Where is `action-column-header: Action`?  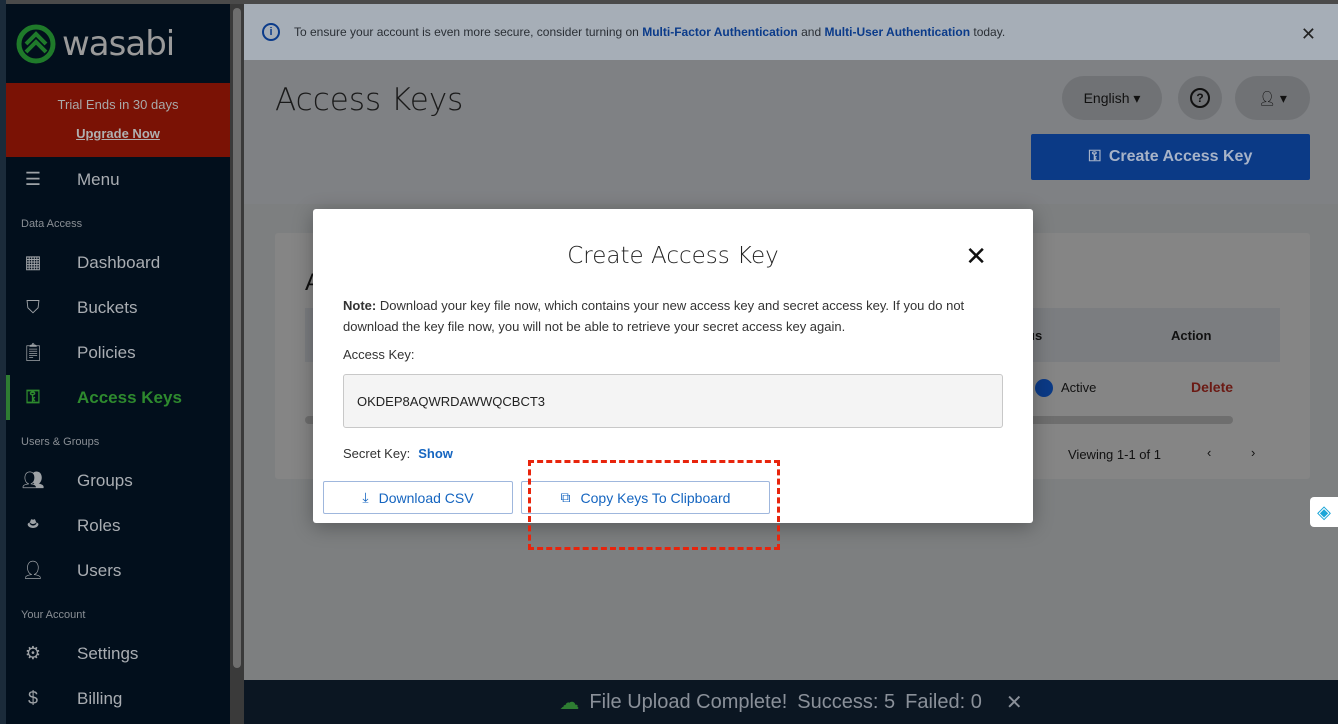 action-column-header: Action is located at coordinates (1191, 335).